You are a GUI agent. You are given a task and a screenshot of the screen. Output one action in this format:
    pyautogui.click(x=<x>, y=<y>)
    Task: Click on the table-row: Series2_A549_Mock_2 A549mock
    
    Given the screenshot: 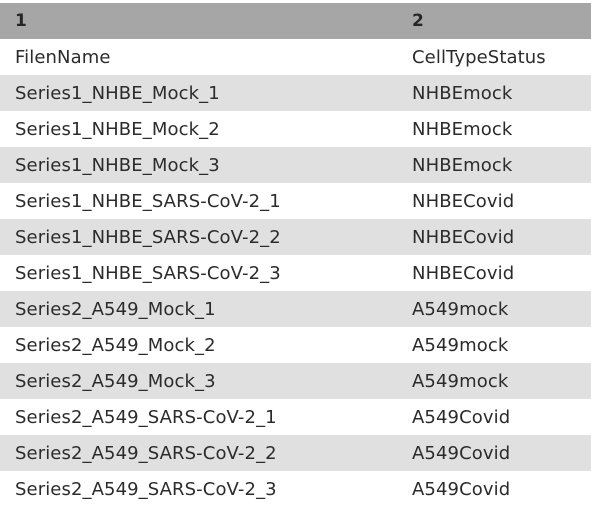 What is the action you would take?
    pyautogui.click(x=295, y=345)
    